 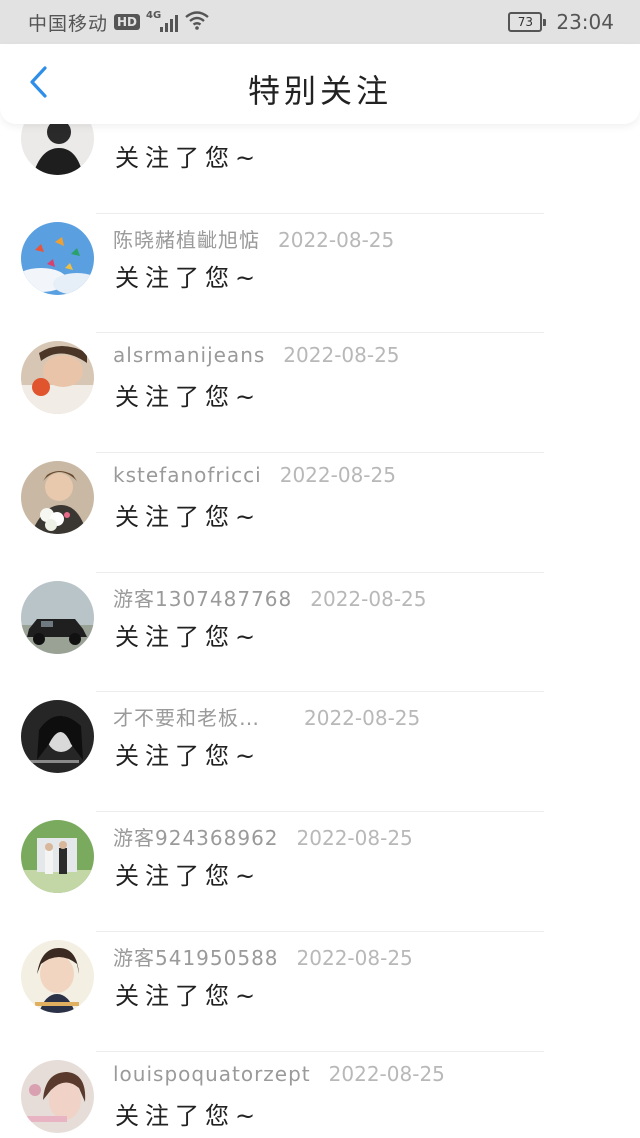 What do you see at coordinates (212, 1074) in the screenshot?
I see `username: louispoquatorzept` at bounding box center [212, 1074].